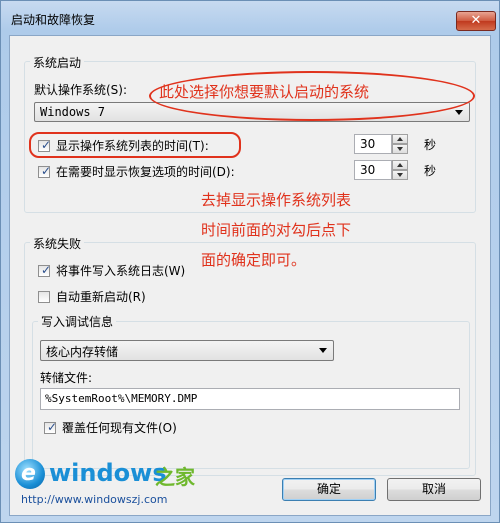 This screenshot has width=500, height=523. Describe the element at coordinates (77, 321) in the screenshot. I see `debug-group-label: 写入调试信息` at that location.